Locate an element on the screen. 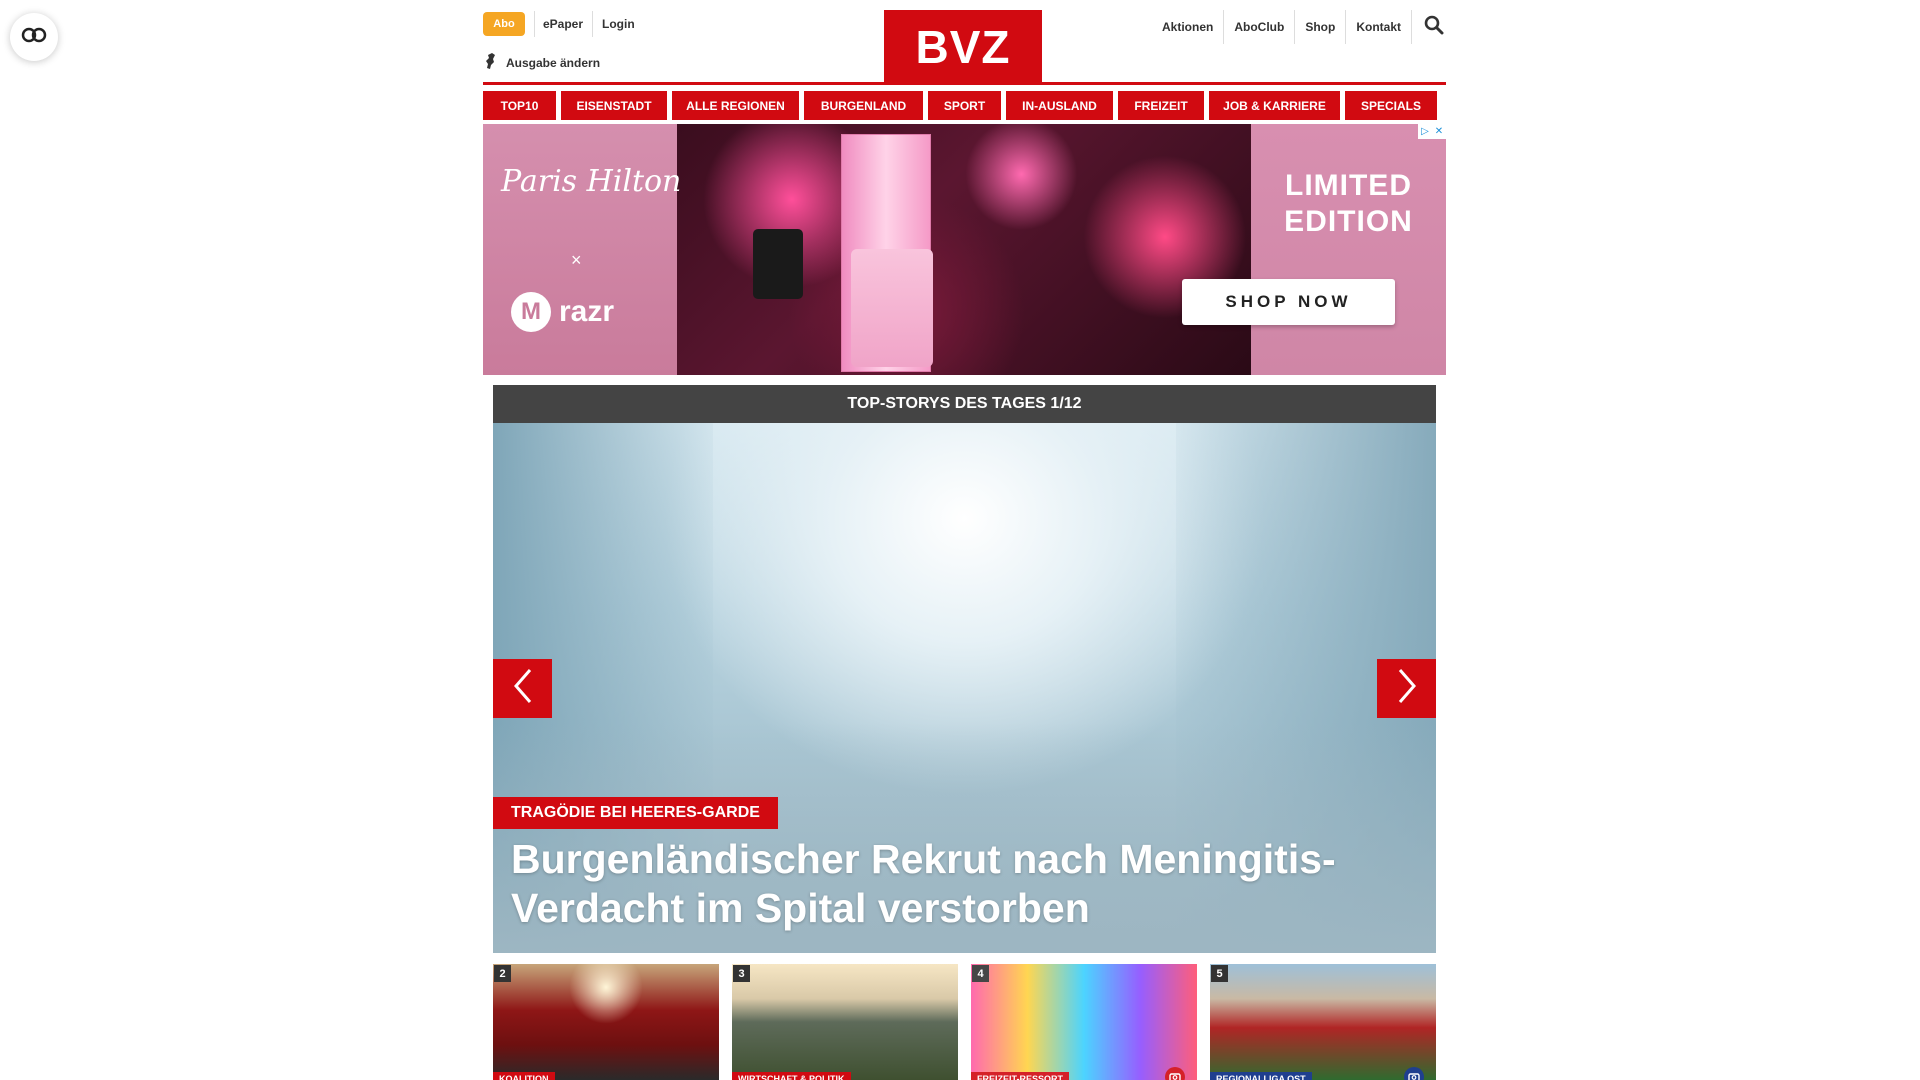 The width and height of the screenshot is (1920, 1080). category-specials: SPECIALS is located at coordinates (1391, 105).